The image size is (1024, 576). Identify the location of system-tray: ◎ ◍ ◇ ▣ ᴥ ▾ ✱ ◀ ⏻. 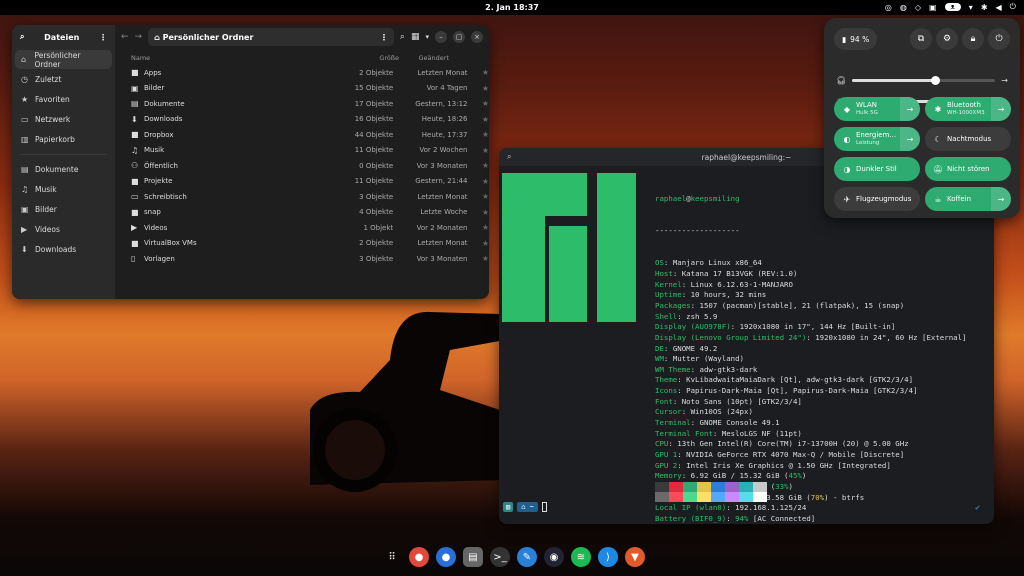
(950, 7).